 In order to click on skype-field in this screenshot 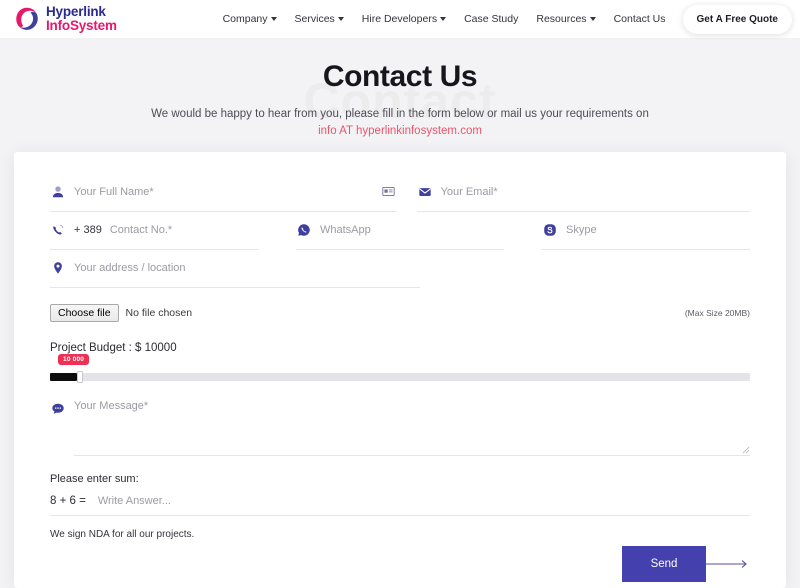, I will do `click(646, 231)`.